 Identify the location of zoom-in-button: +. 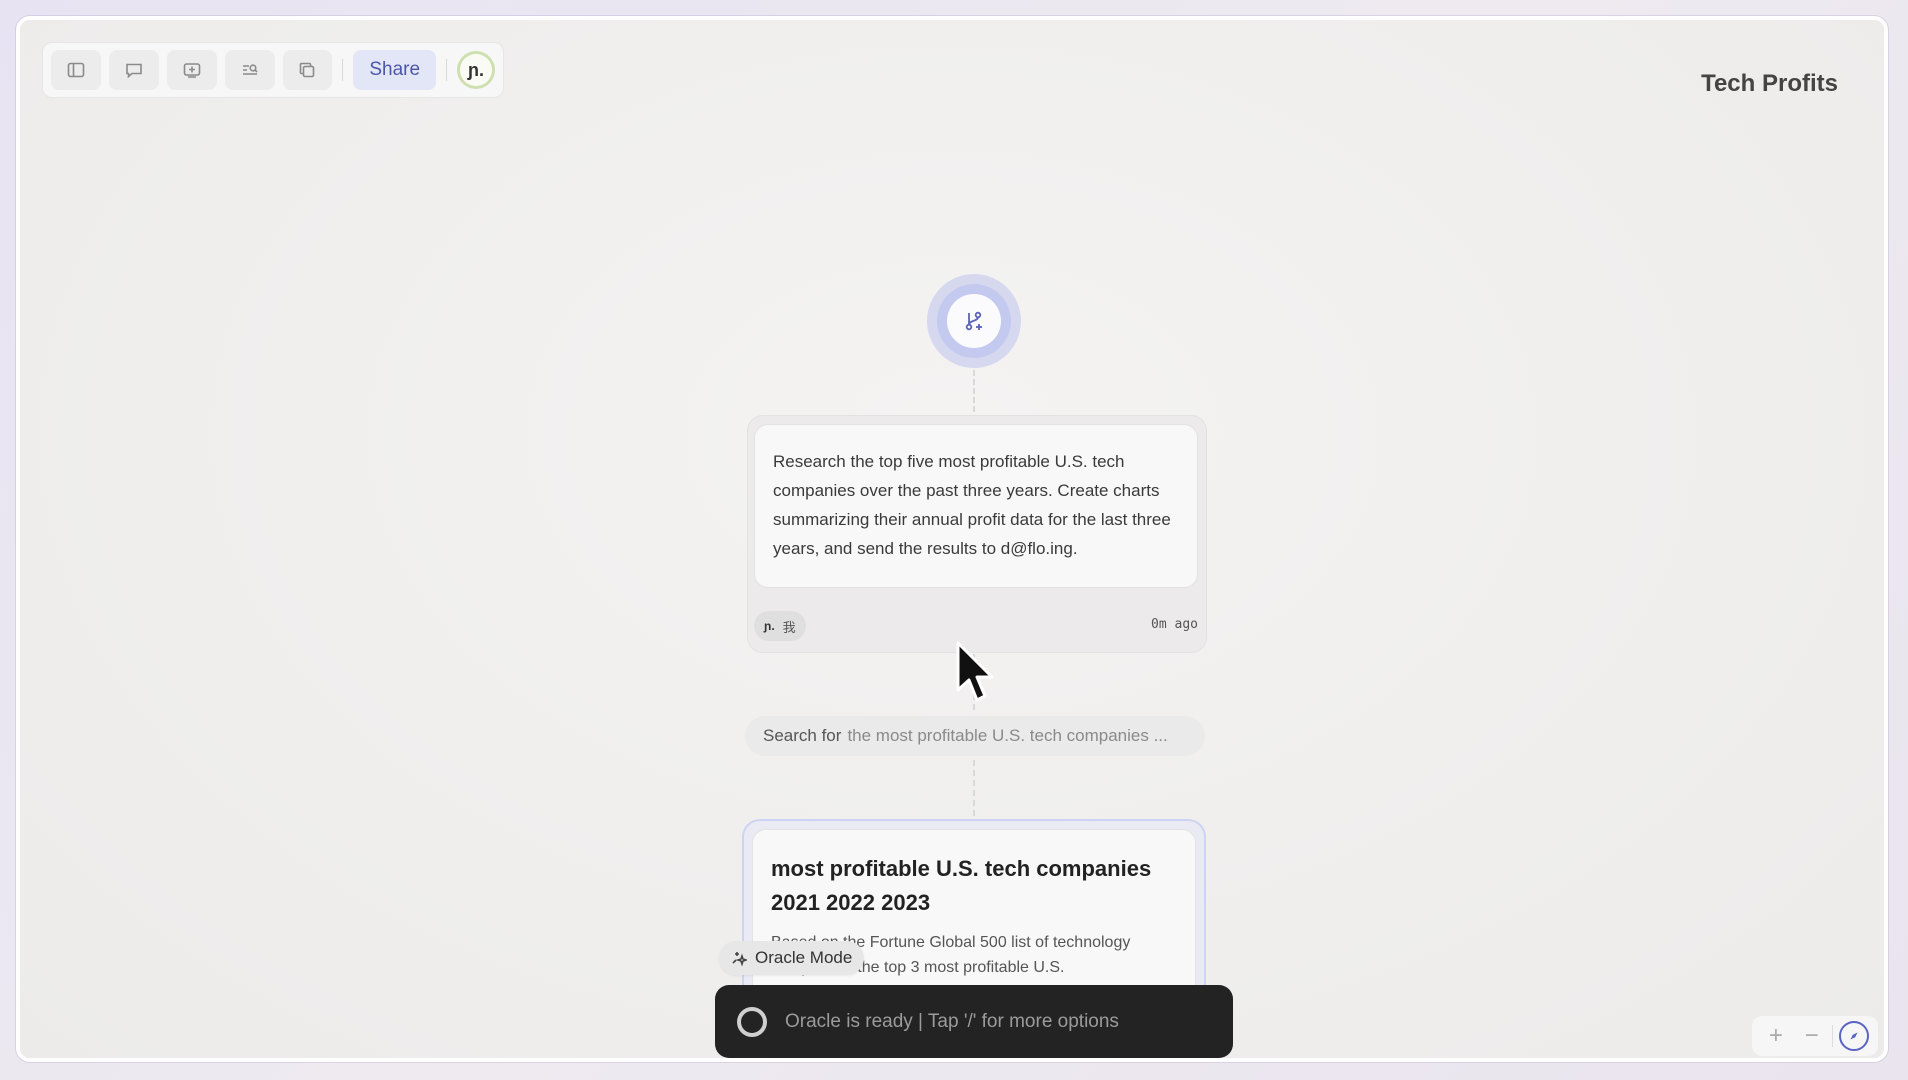
(1776, 1036).